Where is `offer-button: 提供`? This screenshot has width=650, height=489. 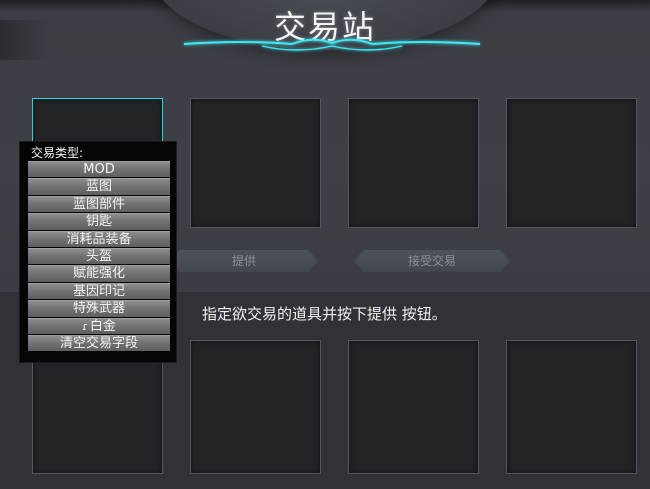
offer-button: 提供 is located at coordinates (244, 261).